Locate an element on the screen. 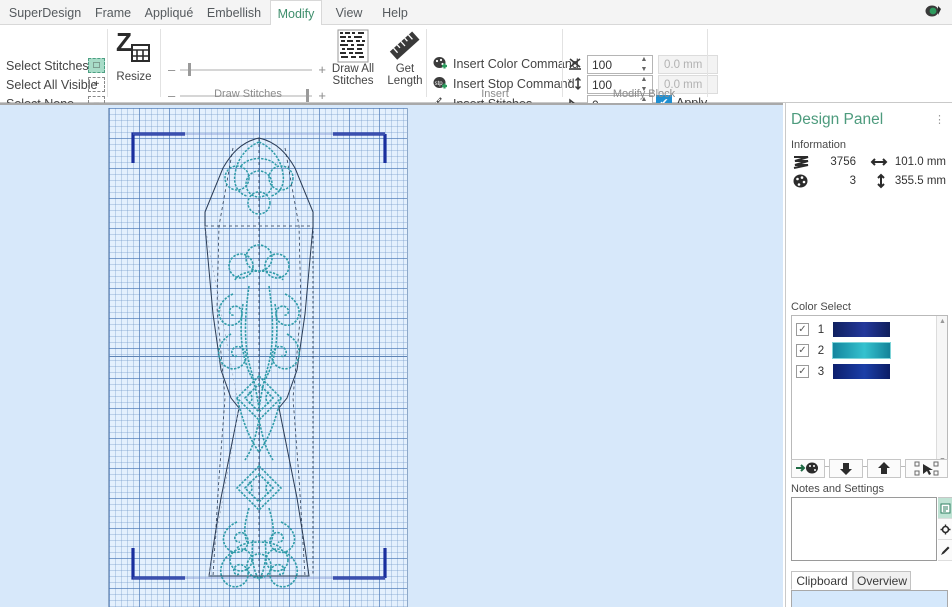 The height and width of the screenshot is (607, 952). notes-side-toolbar is located at coordinates (945, 529).